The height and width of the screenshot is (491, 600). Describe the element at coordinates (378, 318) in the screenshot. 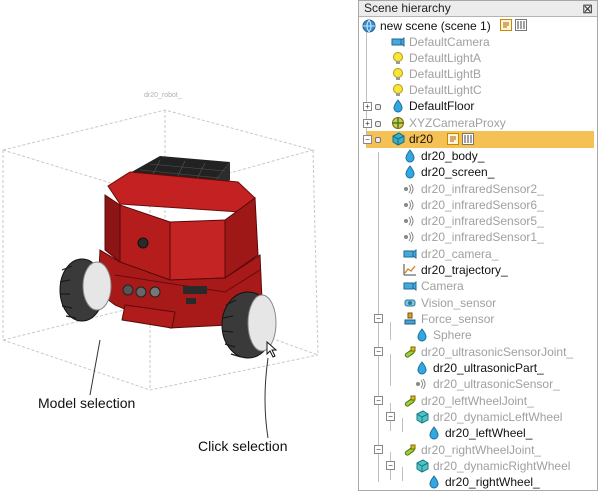

I see `collapse-toggle-force-sensor: −` at that location.